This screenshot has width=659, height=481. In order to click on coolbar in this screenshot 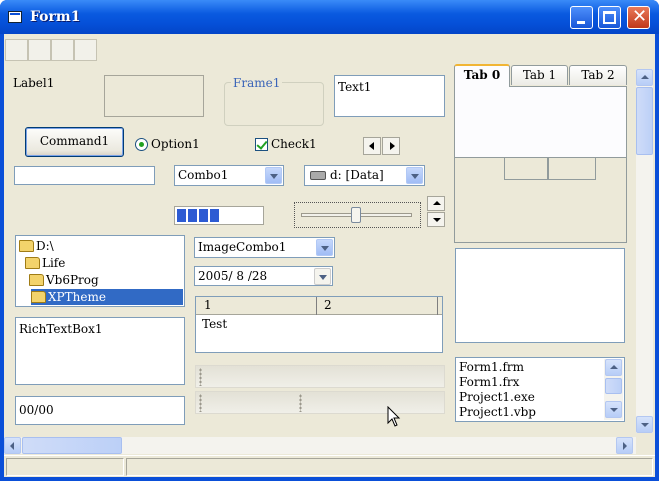, I will do `click(320, 390)`.